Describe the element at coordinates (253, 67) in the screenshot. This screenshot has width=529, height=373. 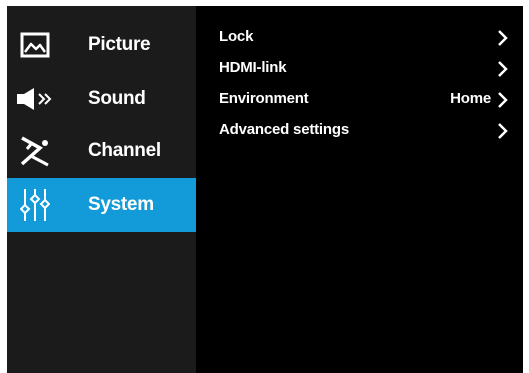
I see `menu-item-label: HDMI-link` at that location.